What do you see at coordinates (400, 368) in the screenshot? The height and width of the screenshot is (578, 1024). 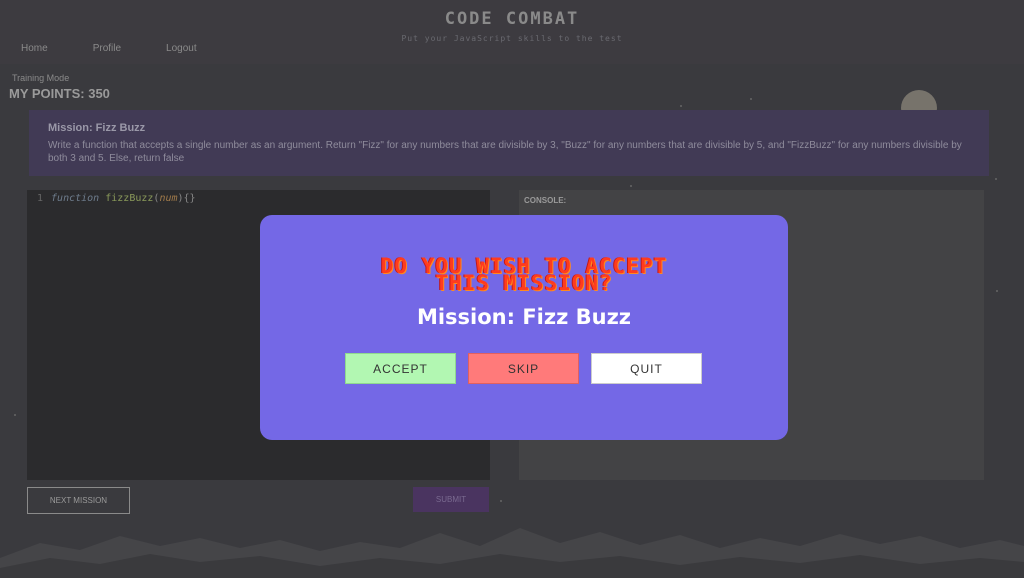 I see `accept-button: ACCEPT` at bounding box center [400, 368].